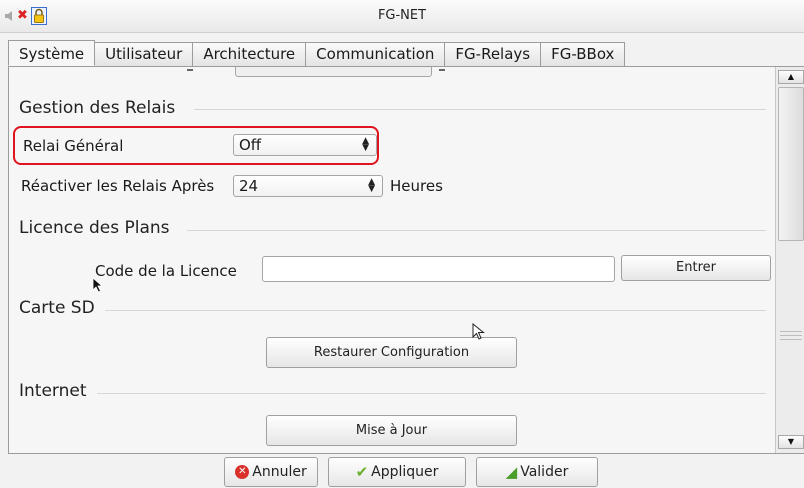 The height and width of the screenshot is (488, 804). Describe the element at coordinates (144, 54) in the screenshot. I see `tab-utilisateur: Utilisateur` at that location.